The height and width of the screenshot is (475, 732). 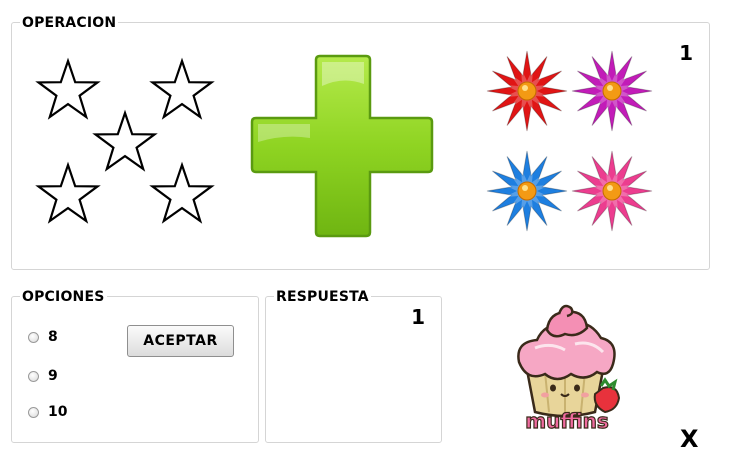 What do you see at coordinates (567, 421) in the screenshot?
I see `muffins-logo-text: muffins` at bounding box center [567, 421].